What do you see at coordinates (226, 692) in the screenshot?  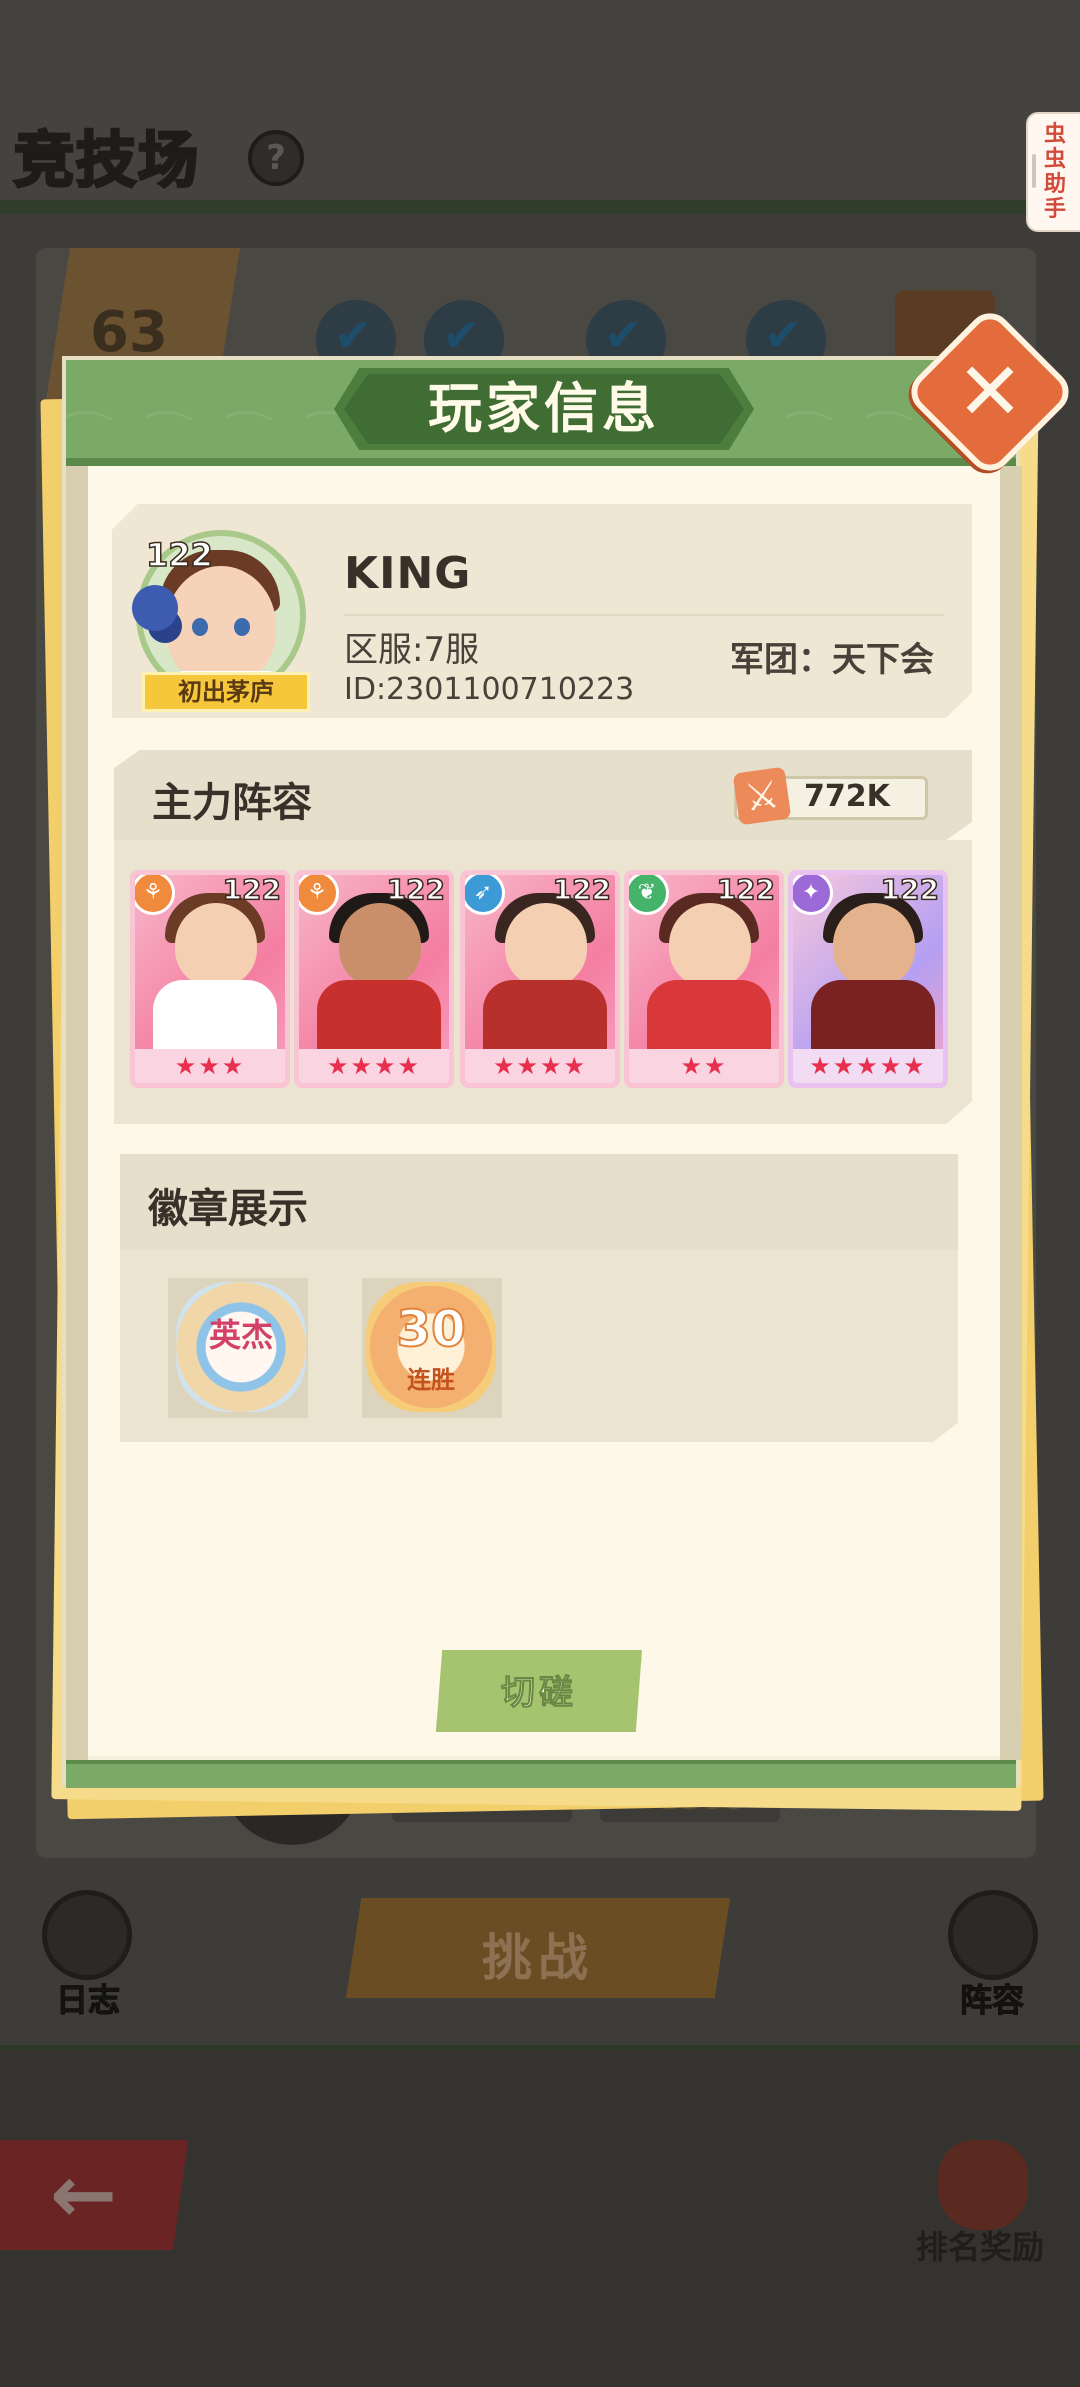 I see `player-title-tag: 初出茅庐` at bounding box center [226, 692].